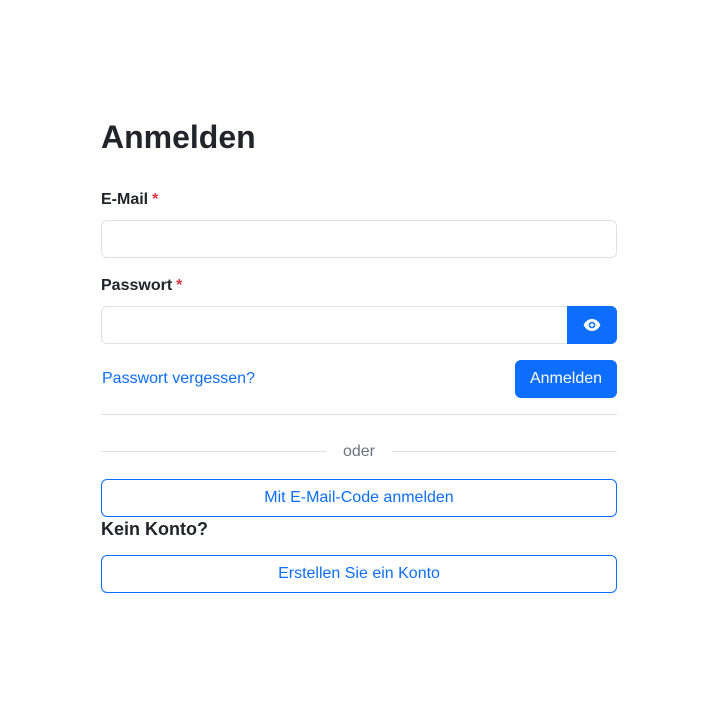 This screenshot has height=720, width=720. Describe the element at coordinates (334, 325) in the screenshot. I see `password-field` at that location.